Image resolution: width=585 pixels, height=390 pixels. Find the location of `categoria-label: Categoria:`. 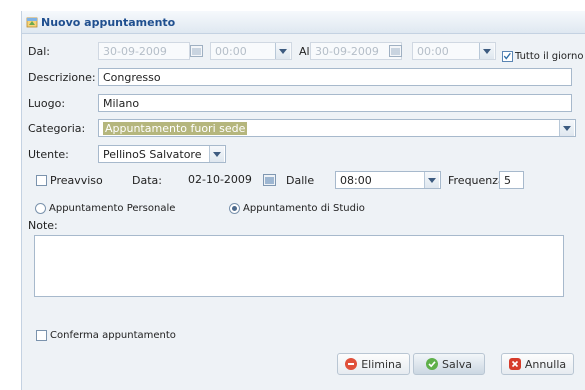

categoria-label: Categoria: is located at coordinates (57, 128).